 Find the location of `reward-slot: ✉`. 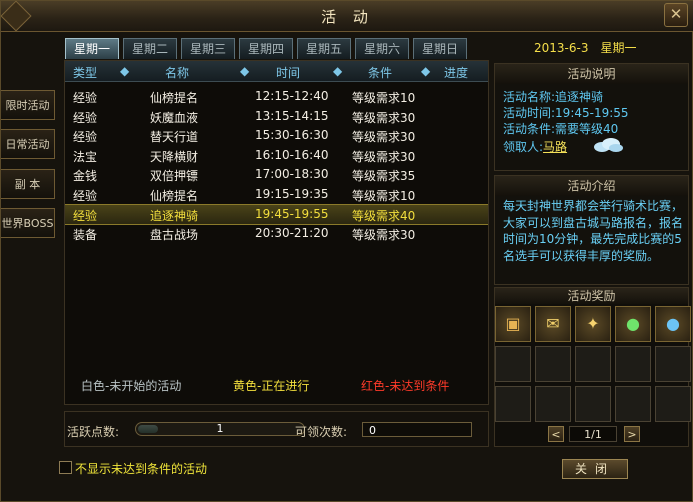

reward-slot: ✉ is located at coordinates (553, 324).